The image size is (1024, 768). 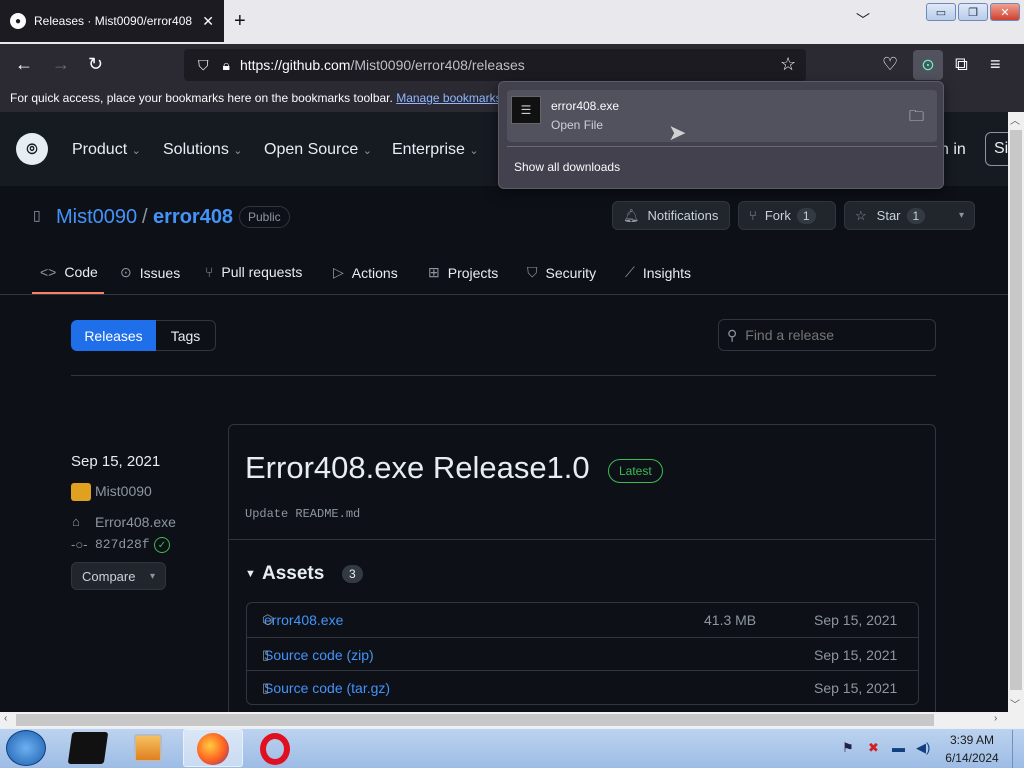 I want to click on compare-button: Compare ▾, so click(x=118, y=576).